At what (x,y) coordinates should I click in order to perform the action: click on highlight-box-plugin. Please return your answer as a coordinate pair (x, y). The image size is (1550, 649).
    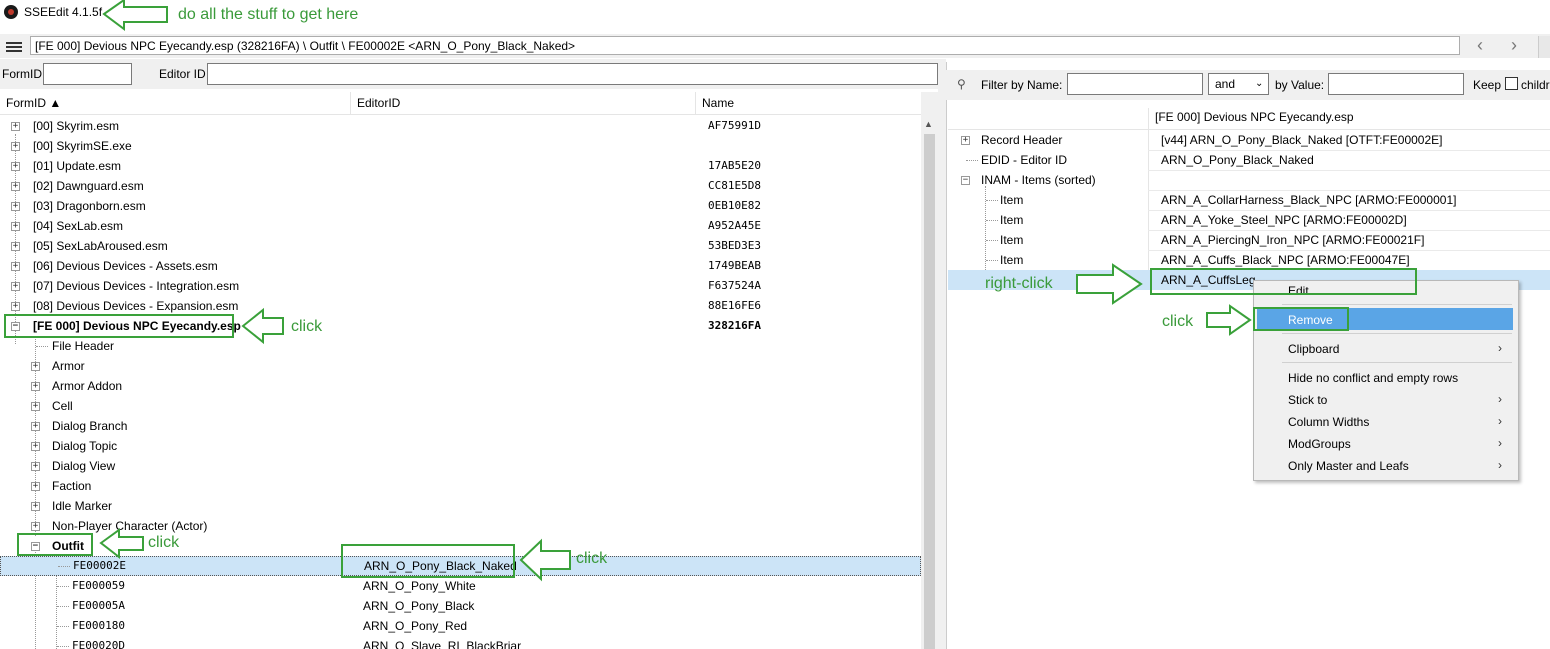
    Looking at the image, I should click on (119, 326).